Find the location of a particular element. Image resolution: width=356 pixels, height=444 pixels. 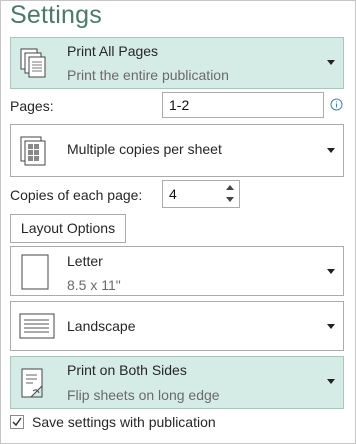

checkmark-icon is located at coordinates (17, 422).